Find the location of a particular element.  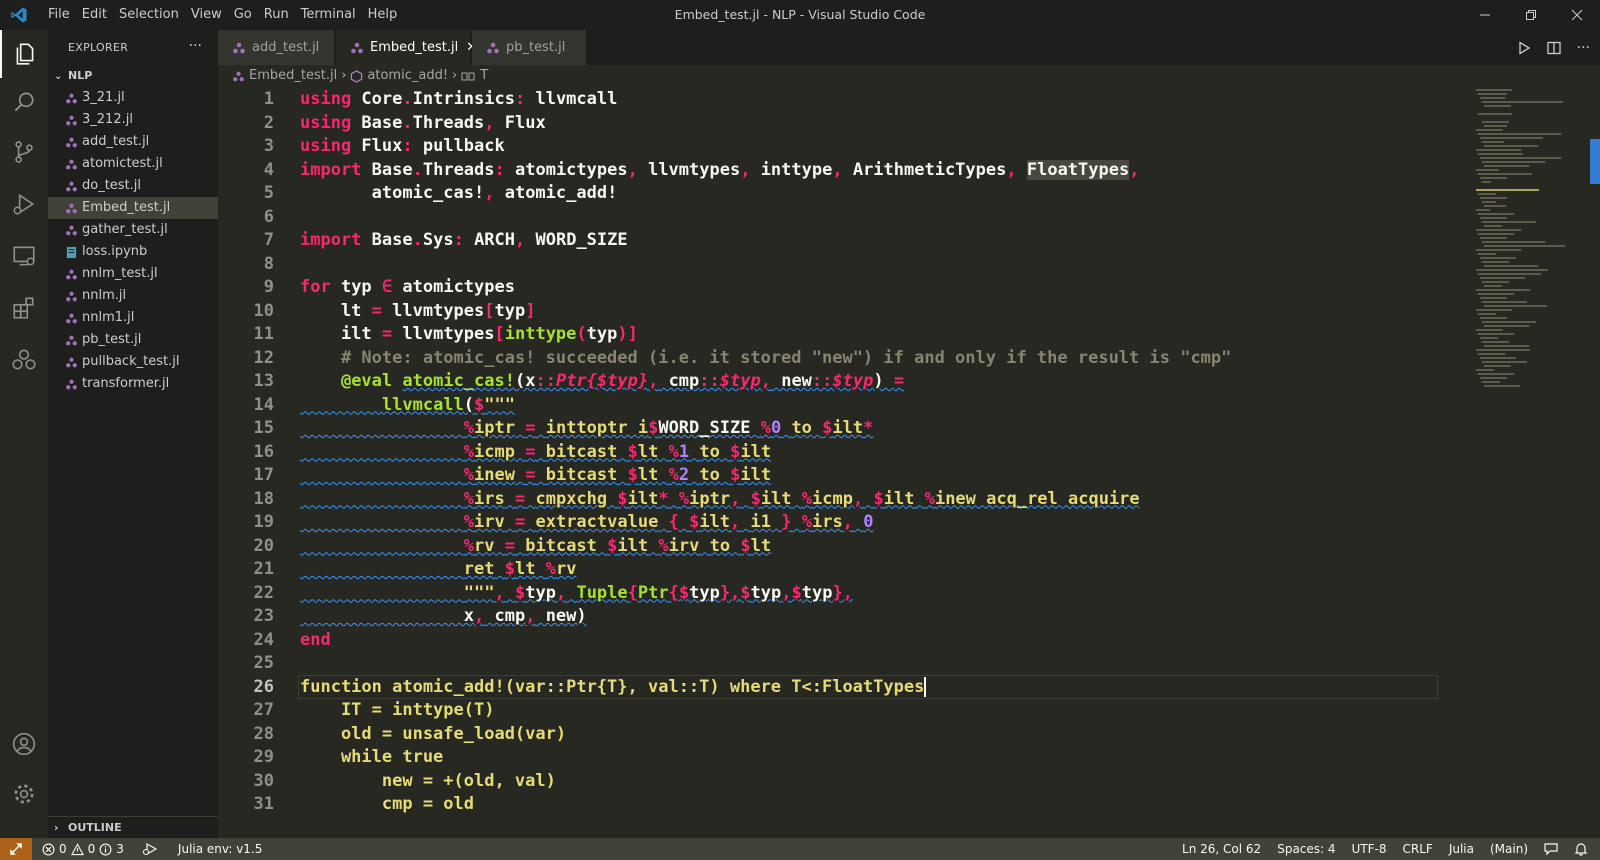

file-item: gather_test.jl is located at coordinates (133, 230).